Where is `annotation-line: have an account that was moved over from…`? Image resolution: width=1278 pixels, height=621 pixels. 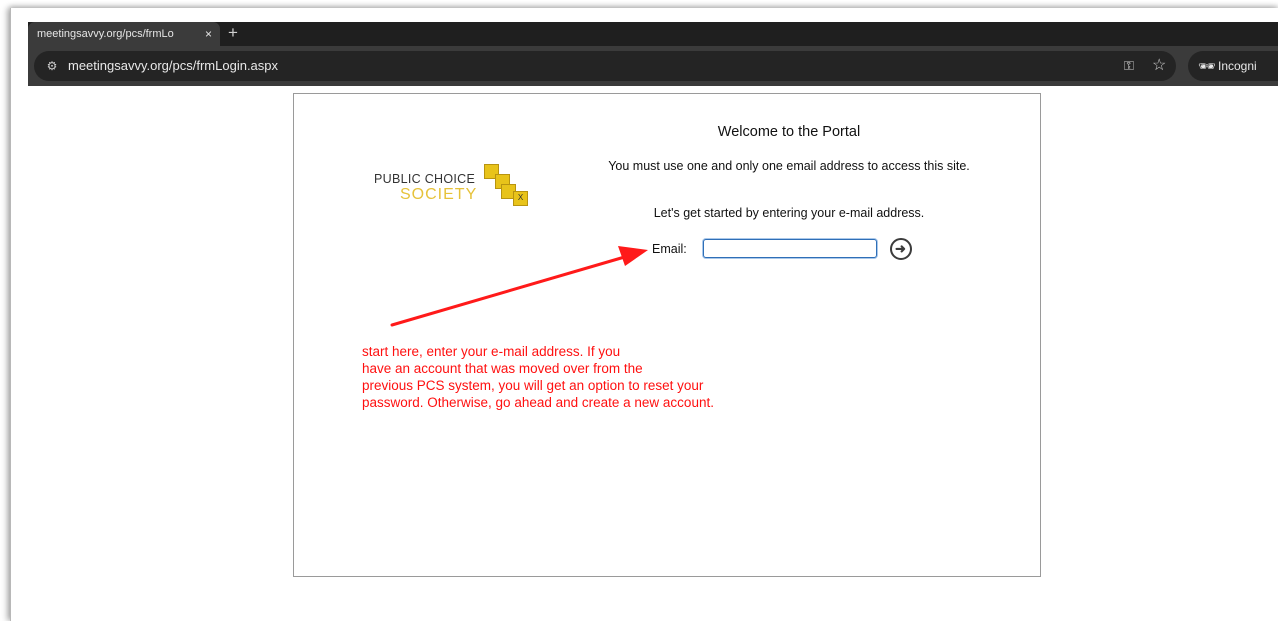 annotation-line: have an account that was moved over from… is located at coordinates (502, 368).